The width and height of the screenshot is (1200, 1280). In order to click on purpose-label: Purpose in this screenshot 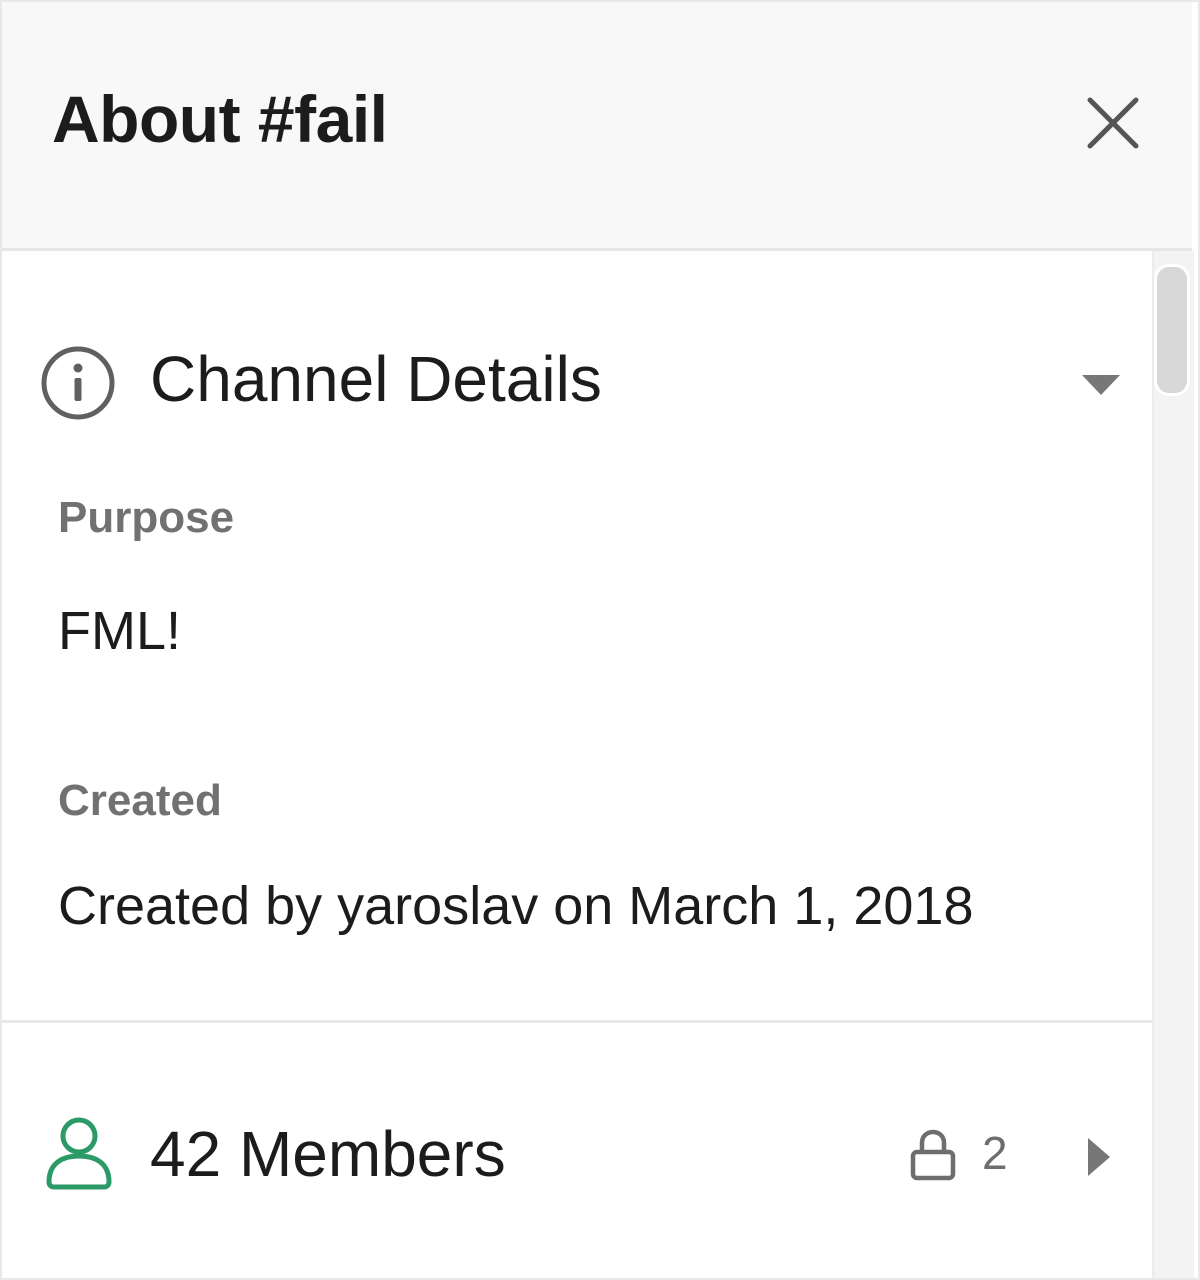, I will do `click(146, 517)`.